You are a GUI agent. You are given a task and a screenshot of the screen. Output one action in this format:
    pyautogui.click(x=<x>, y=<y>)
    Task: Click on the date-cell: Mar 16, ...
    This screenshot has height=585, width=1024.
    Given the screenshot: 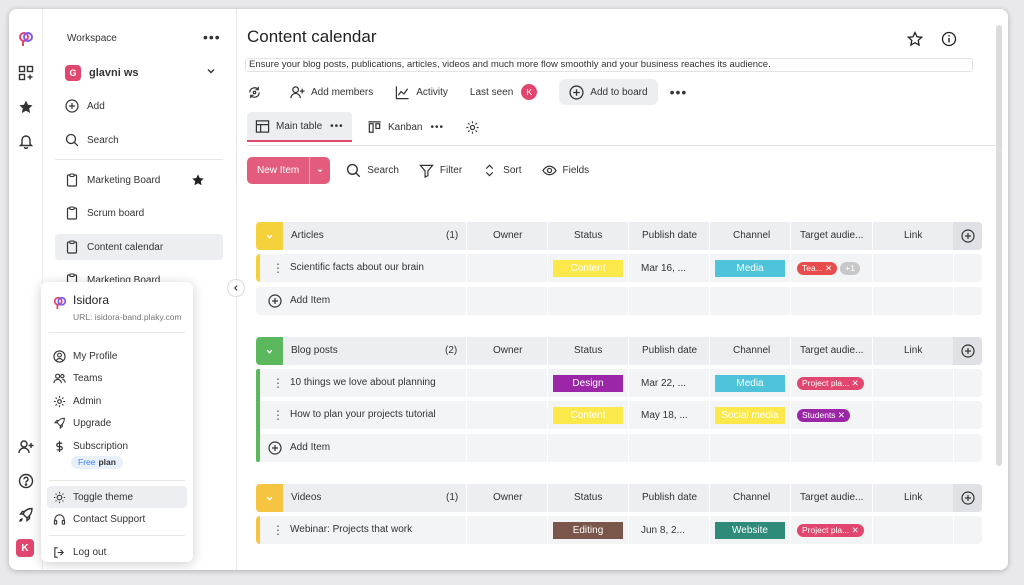 What is the action you would take?
    pyautogui.click(x=663, y=268)
    